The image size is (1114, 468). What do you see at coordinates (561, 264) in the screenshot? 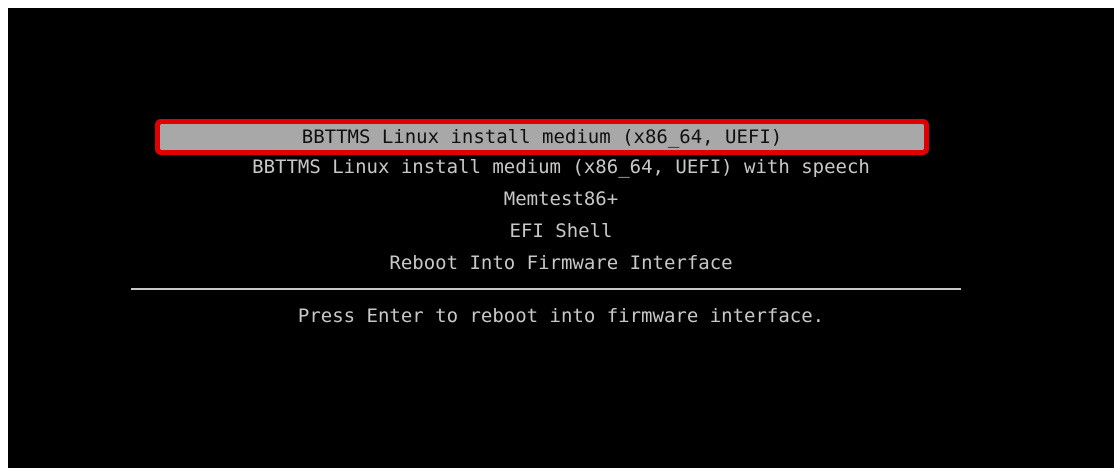
I see `boot-entry-reboot-firmware: Reboot Into Firmware Interface` at bounding box center [561, 264].